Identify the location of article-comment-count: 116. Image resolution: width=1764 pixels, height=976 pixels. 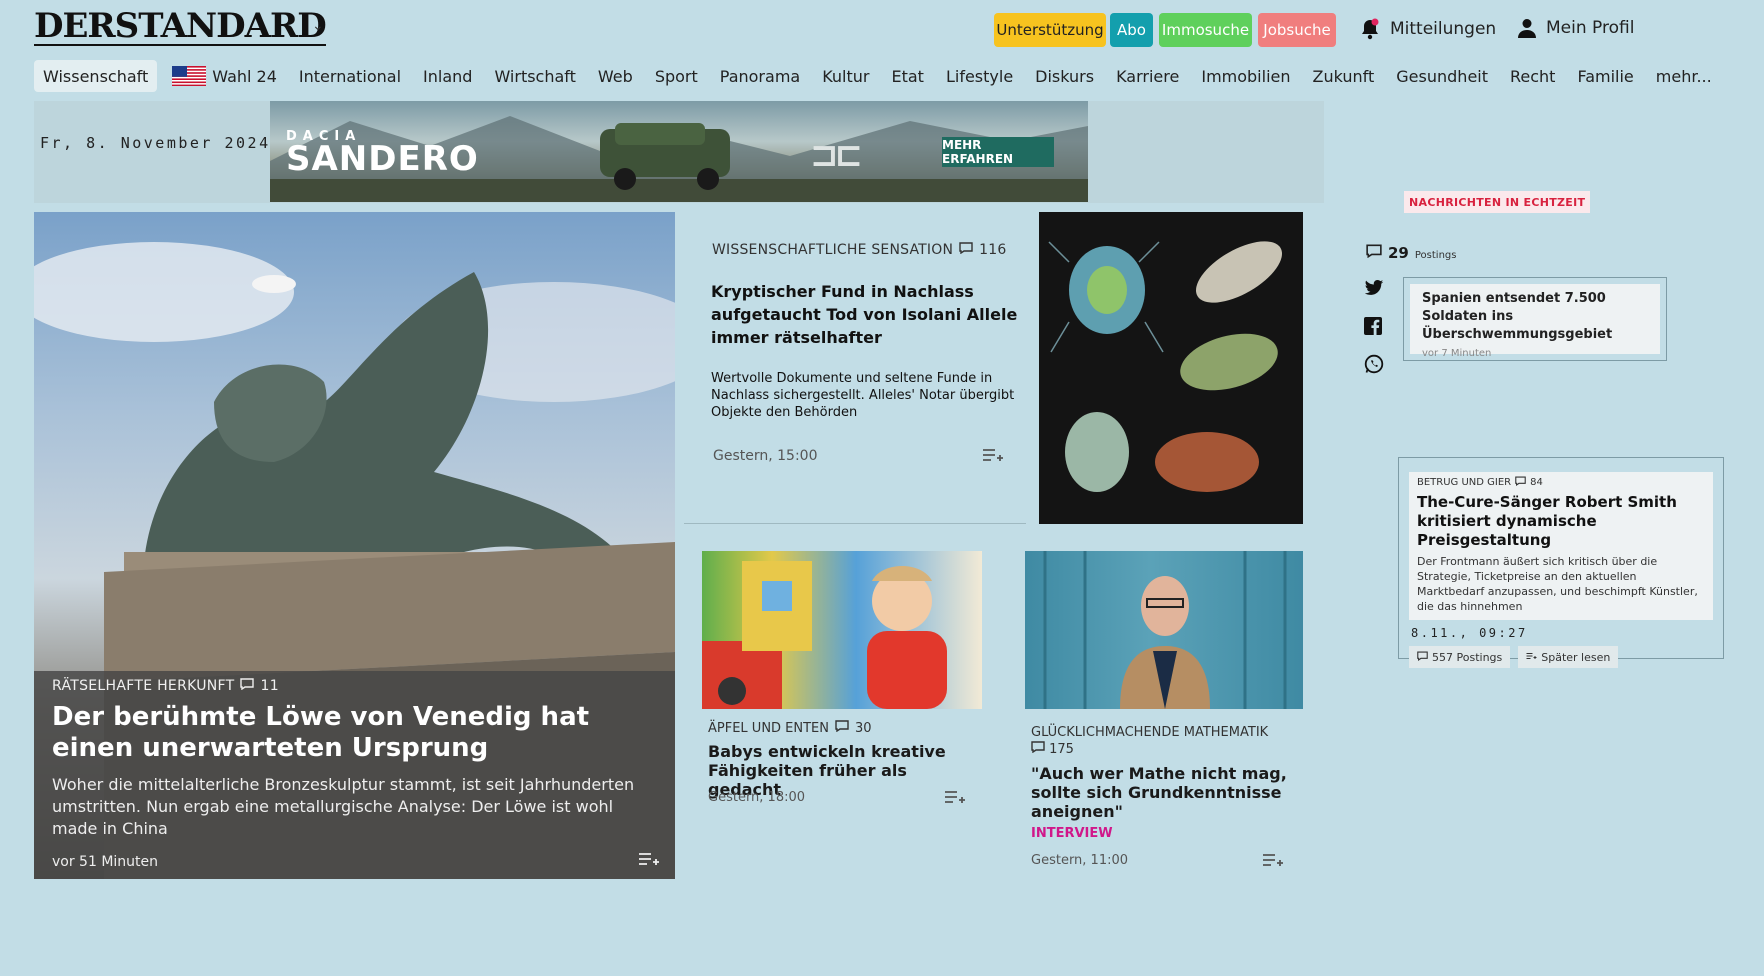
(993, 250).